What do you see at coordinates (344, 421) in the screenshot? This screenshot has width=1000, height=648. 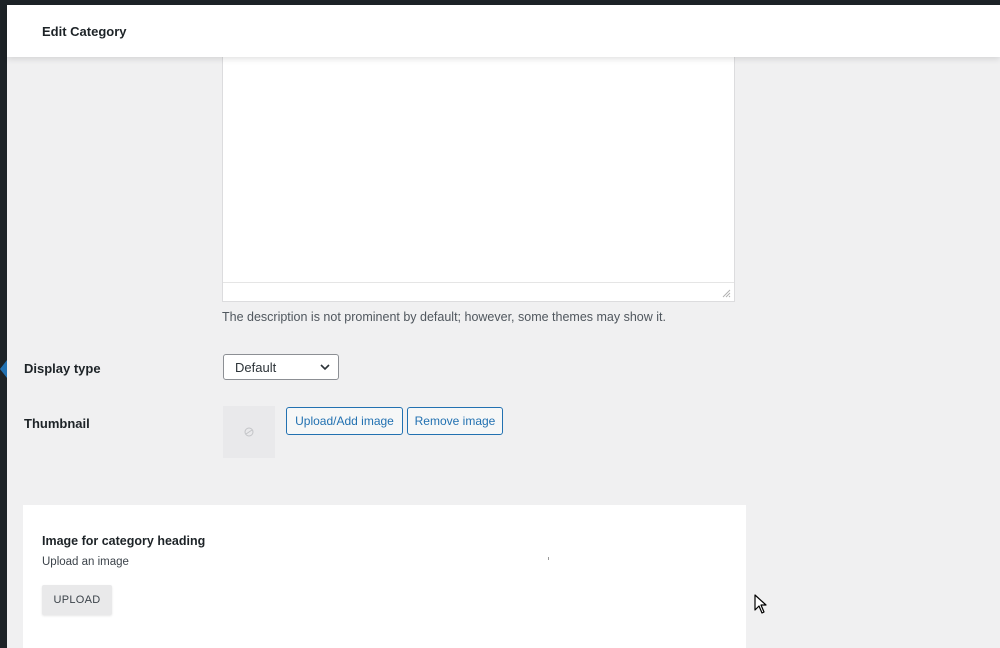 I see `upload-add-image-button: Upload/Add image` at bounding box center [344, 421].